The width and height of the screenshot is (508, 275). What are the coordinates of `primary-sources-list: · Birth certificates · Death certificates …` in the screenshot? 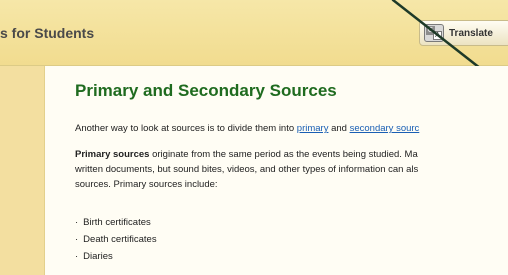 It's located at (116, 239).